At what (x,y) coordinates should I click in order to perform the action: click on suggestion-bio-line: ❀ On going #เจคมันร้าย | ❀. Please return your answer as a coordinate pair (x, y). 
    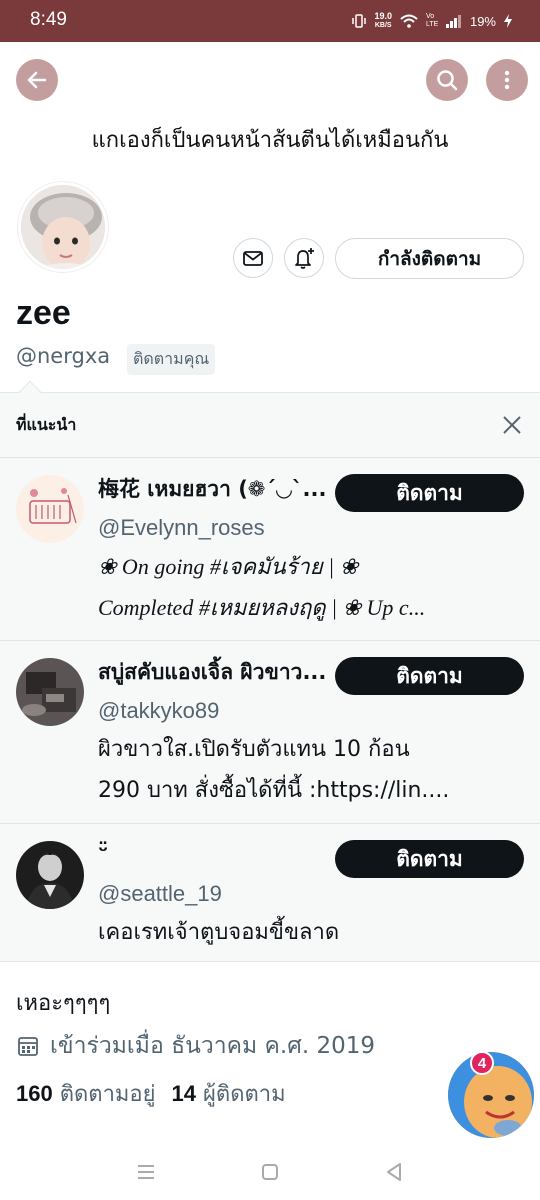
    Looking at the image, I should click on (228, 566).